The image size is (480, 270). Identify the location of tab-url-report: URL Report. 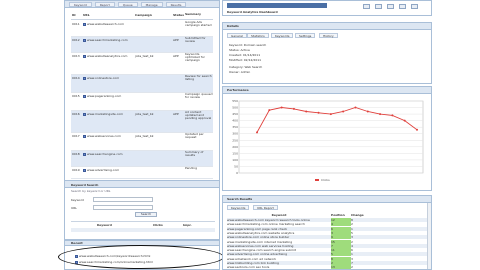
(265, 207).